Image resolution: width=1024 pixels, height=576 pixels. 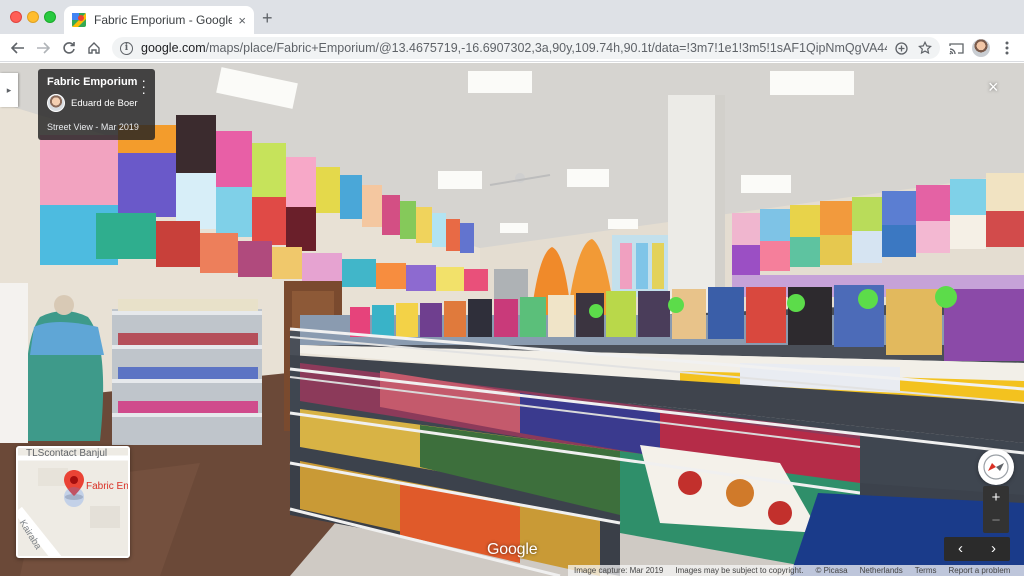 I want to click on compass-button, so click(x=996, y=467).